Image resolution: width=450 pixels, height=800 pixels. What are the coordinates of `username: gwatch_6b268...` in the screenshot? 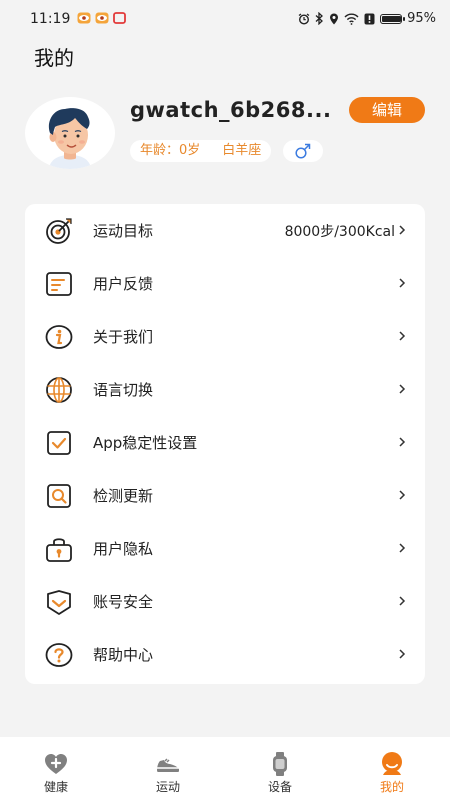 It's located at (231, 110).